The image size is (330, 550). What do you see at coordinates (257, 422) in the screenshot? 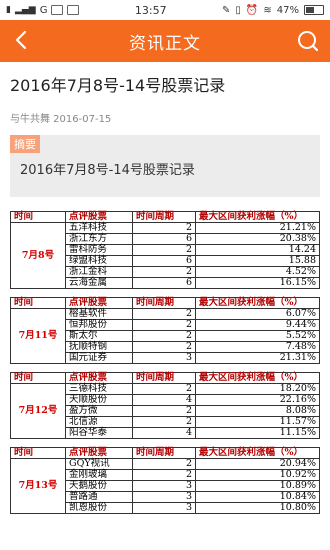
I see `gain-cell: 11.57%` at bounding box center [257, 422].